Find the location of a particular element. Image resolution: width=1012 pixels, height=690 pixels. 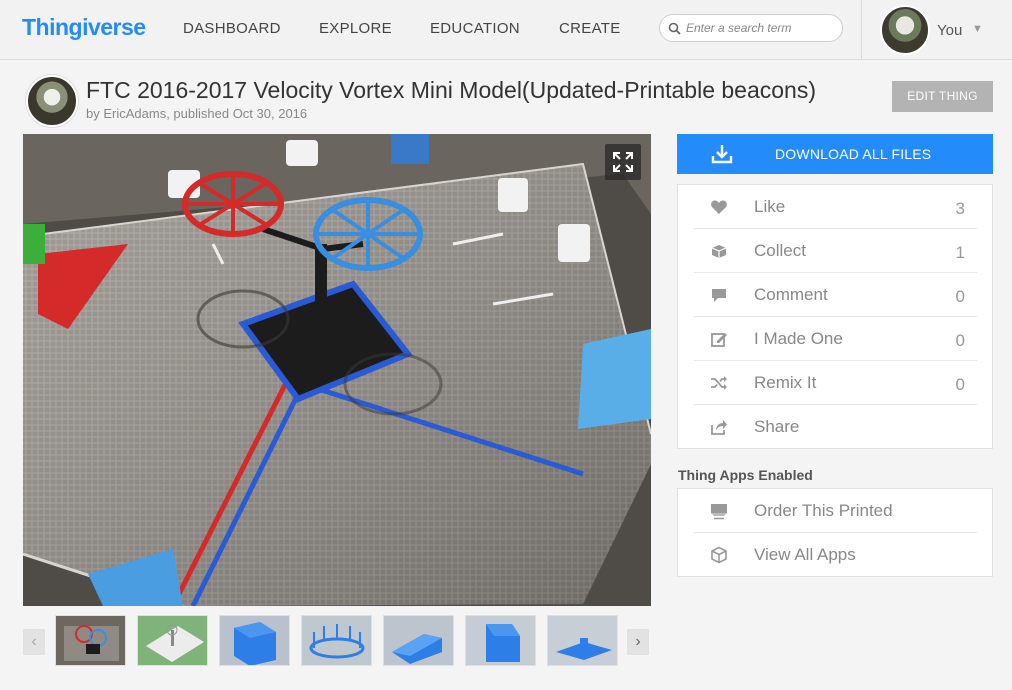

nav-dashboard: DASHBOARD is located at coordinates (232, 28).